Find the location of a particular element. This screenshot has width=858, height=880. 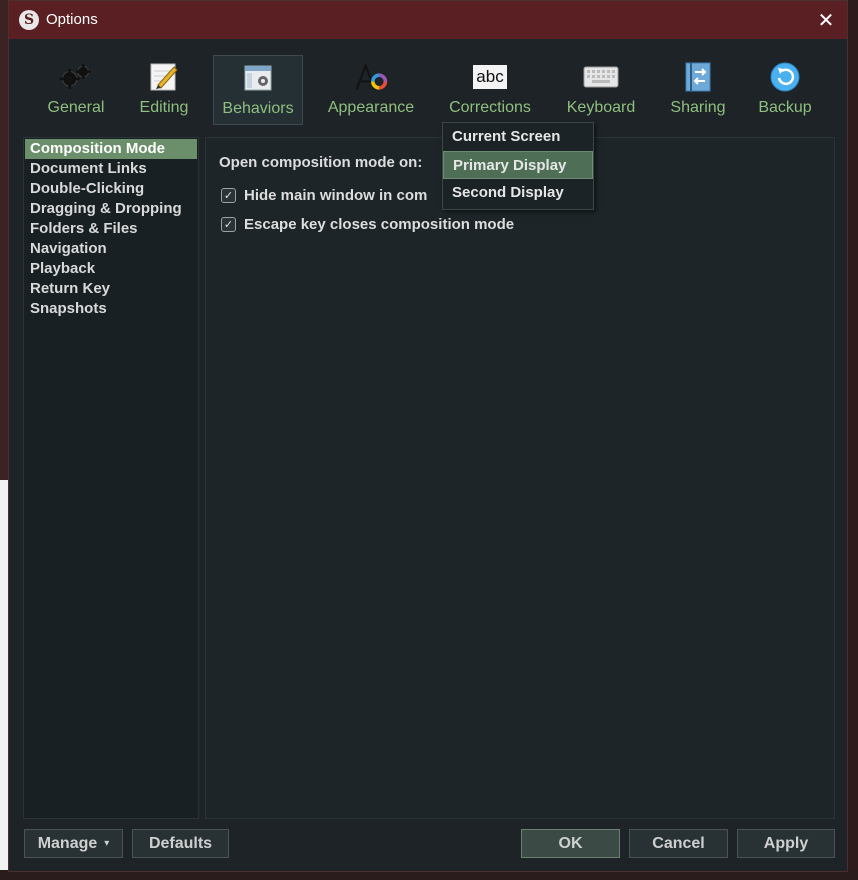

keyboard-icon is located at coordinates (601, 77).